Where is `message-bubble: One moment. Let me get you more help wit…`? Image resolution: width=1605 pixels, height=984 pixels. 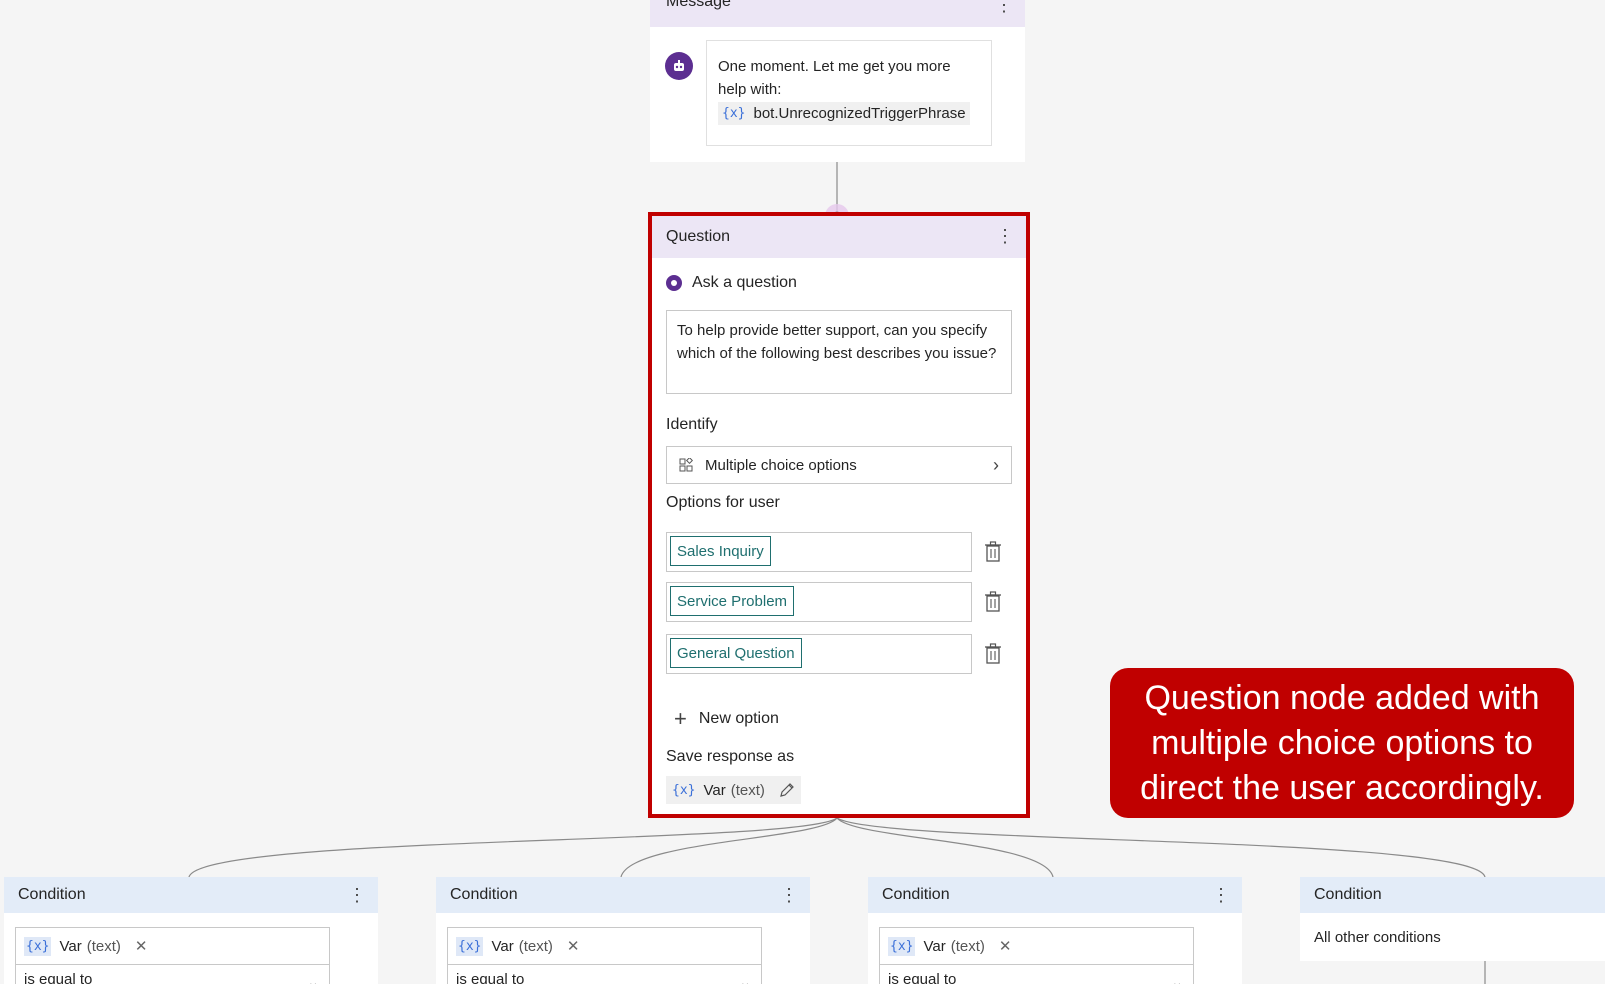
message-bubble: One moment. Let me get you more help wit… is located at coordinates (849, 93).